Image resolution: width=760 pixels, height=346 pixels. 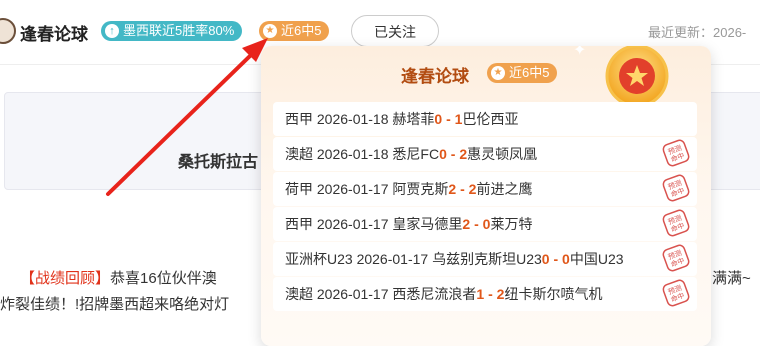 I want to click on avatar, so click(x=8, y=31).